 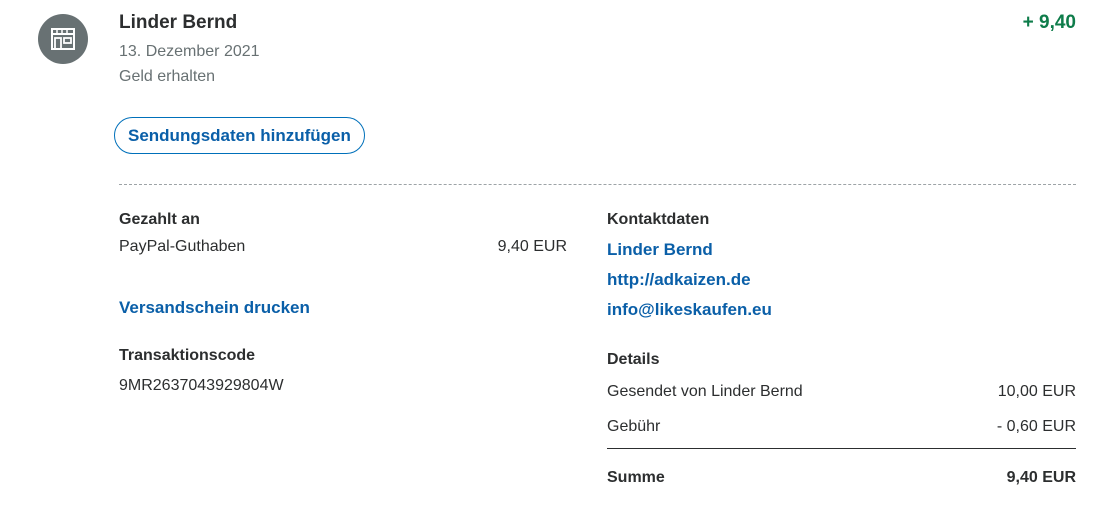 I want to click on contact-name-link: Linder Bernd, so click(x=660, y=250).